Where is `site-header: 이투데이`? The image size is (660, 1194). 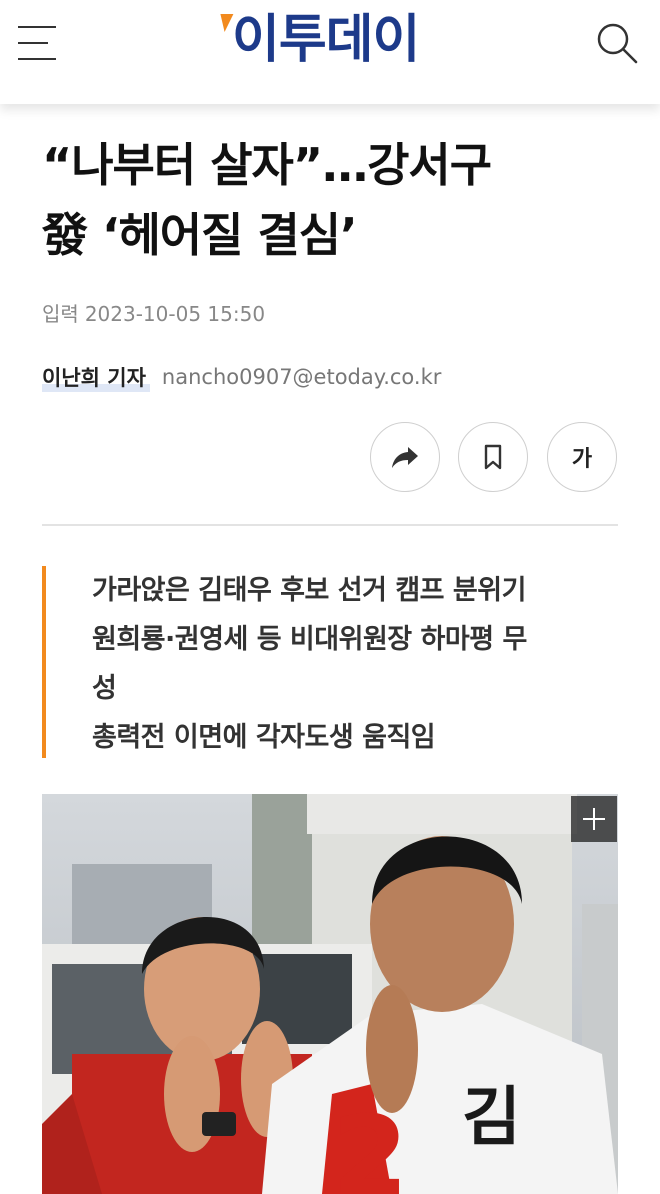
site-header: 이투데이 is located at coordinates (330, 52).